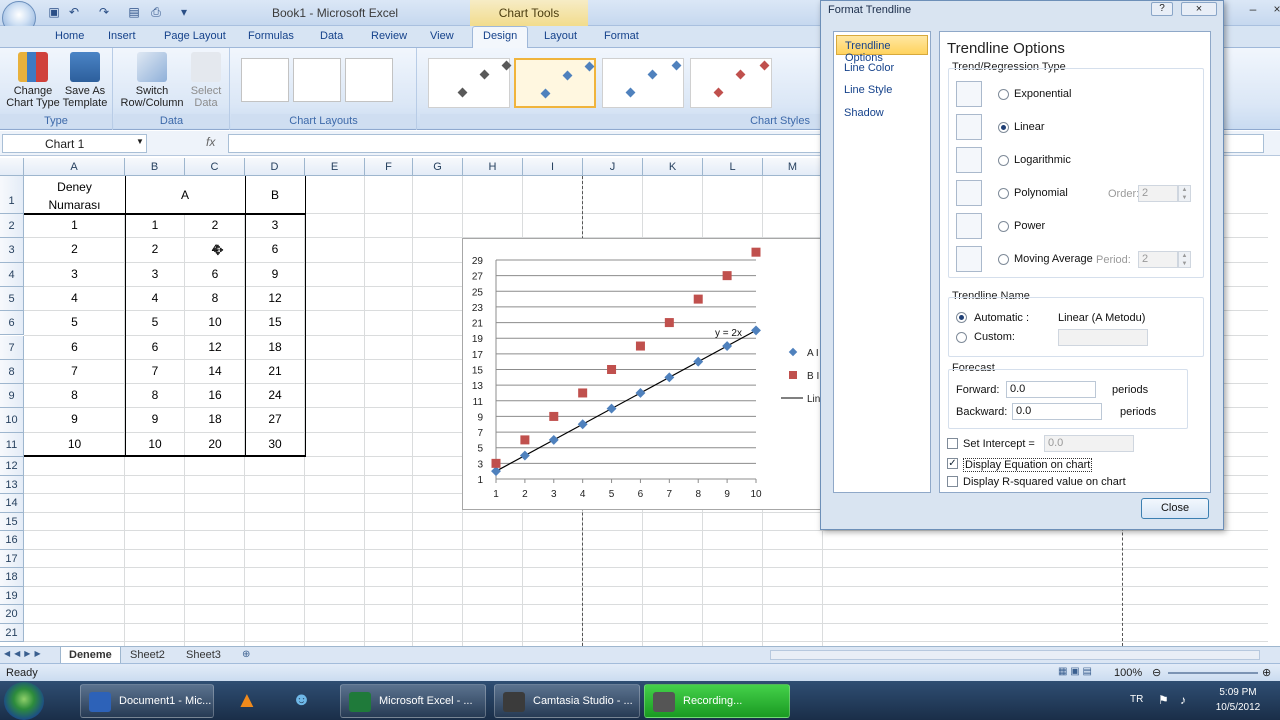 The height and width of the screenshot is (720, 1280). I want to click on horizontal-scrollbar, so click(1015, 655).